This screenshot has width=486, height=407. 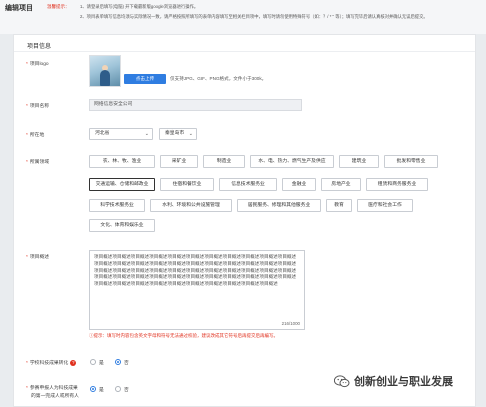 What do you see at coordinates (218, 78) in the screenshot?
I see `upload-hint: 仅支持JPG、GIF、PNG格式，文件小于300k。` at bounding box center [218, 78].